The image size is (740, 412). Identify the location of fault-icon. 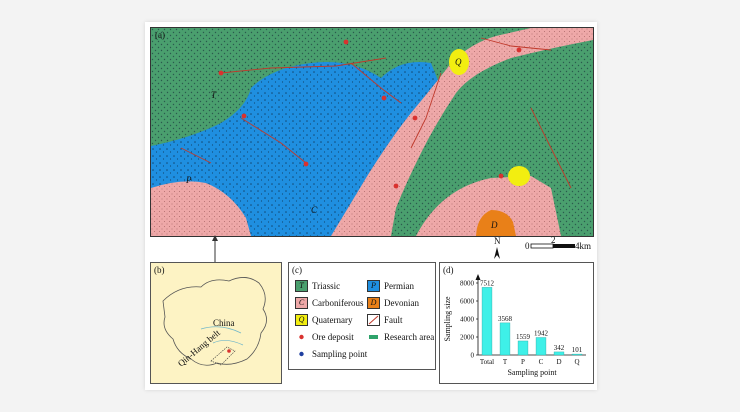
(373, 320).